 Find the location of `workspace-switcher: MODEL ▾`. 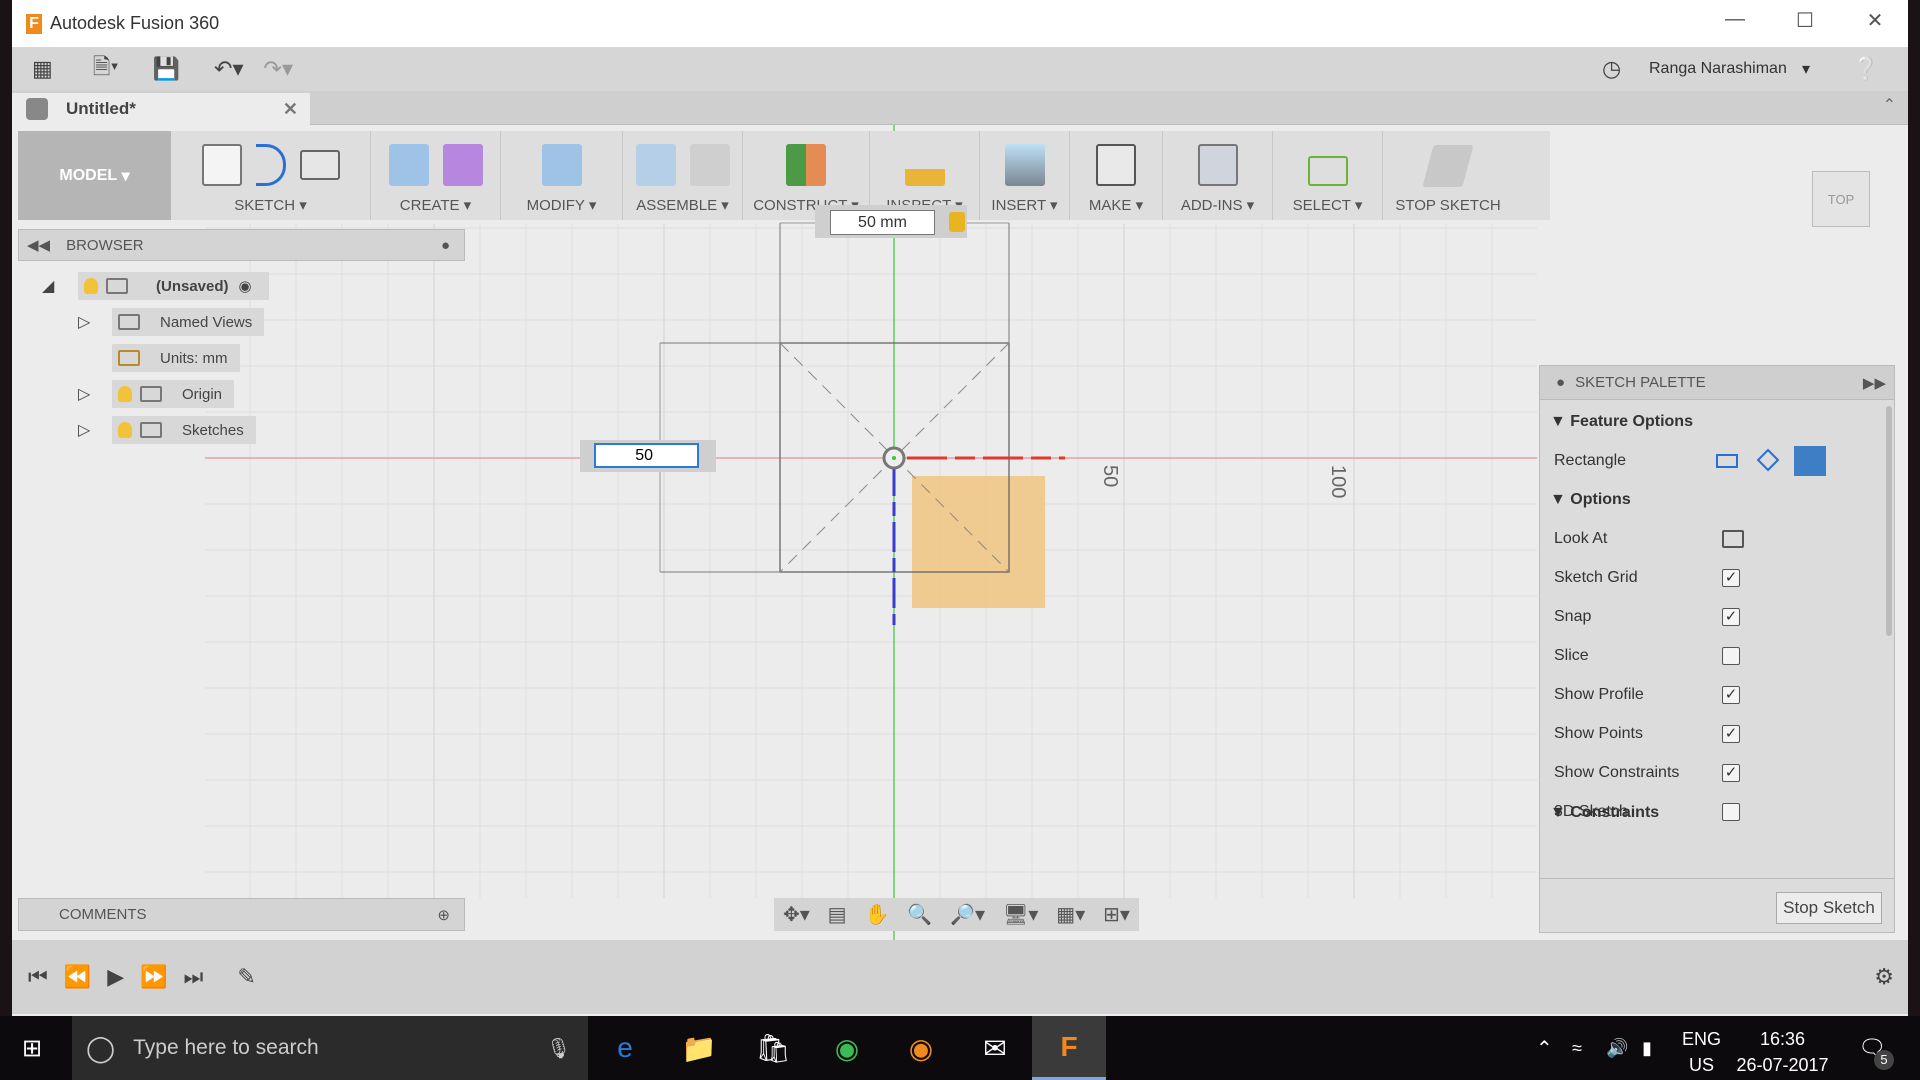

workspace-switcher: MODEL ▾ is located at coordinates (94, 175).